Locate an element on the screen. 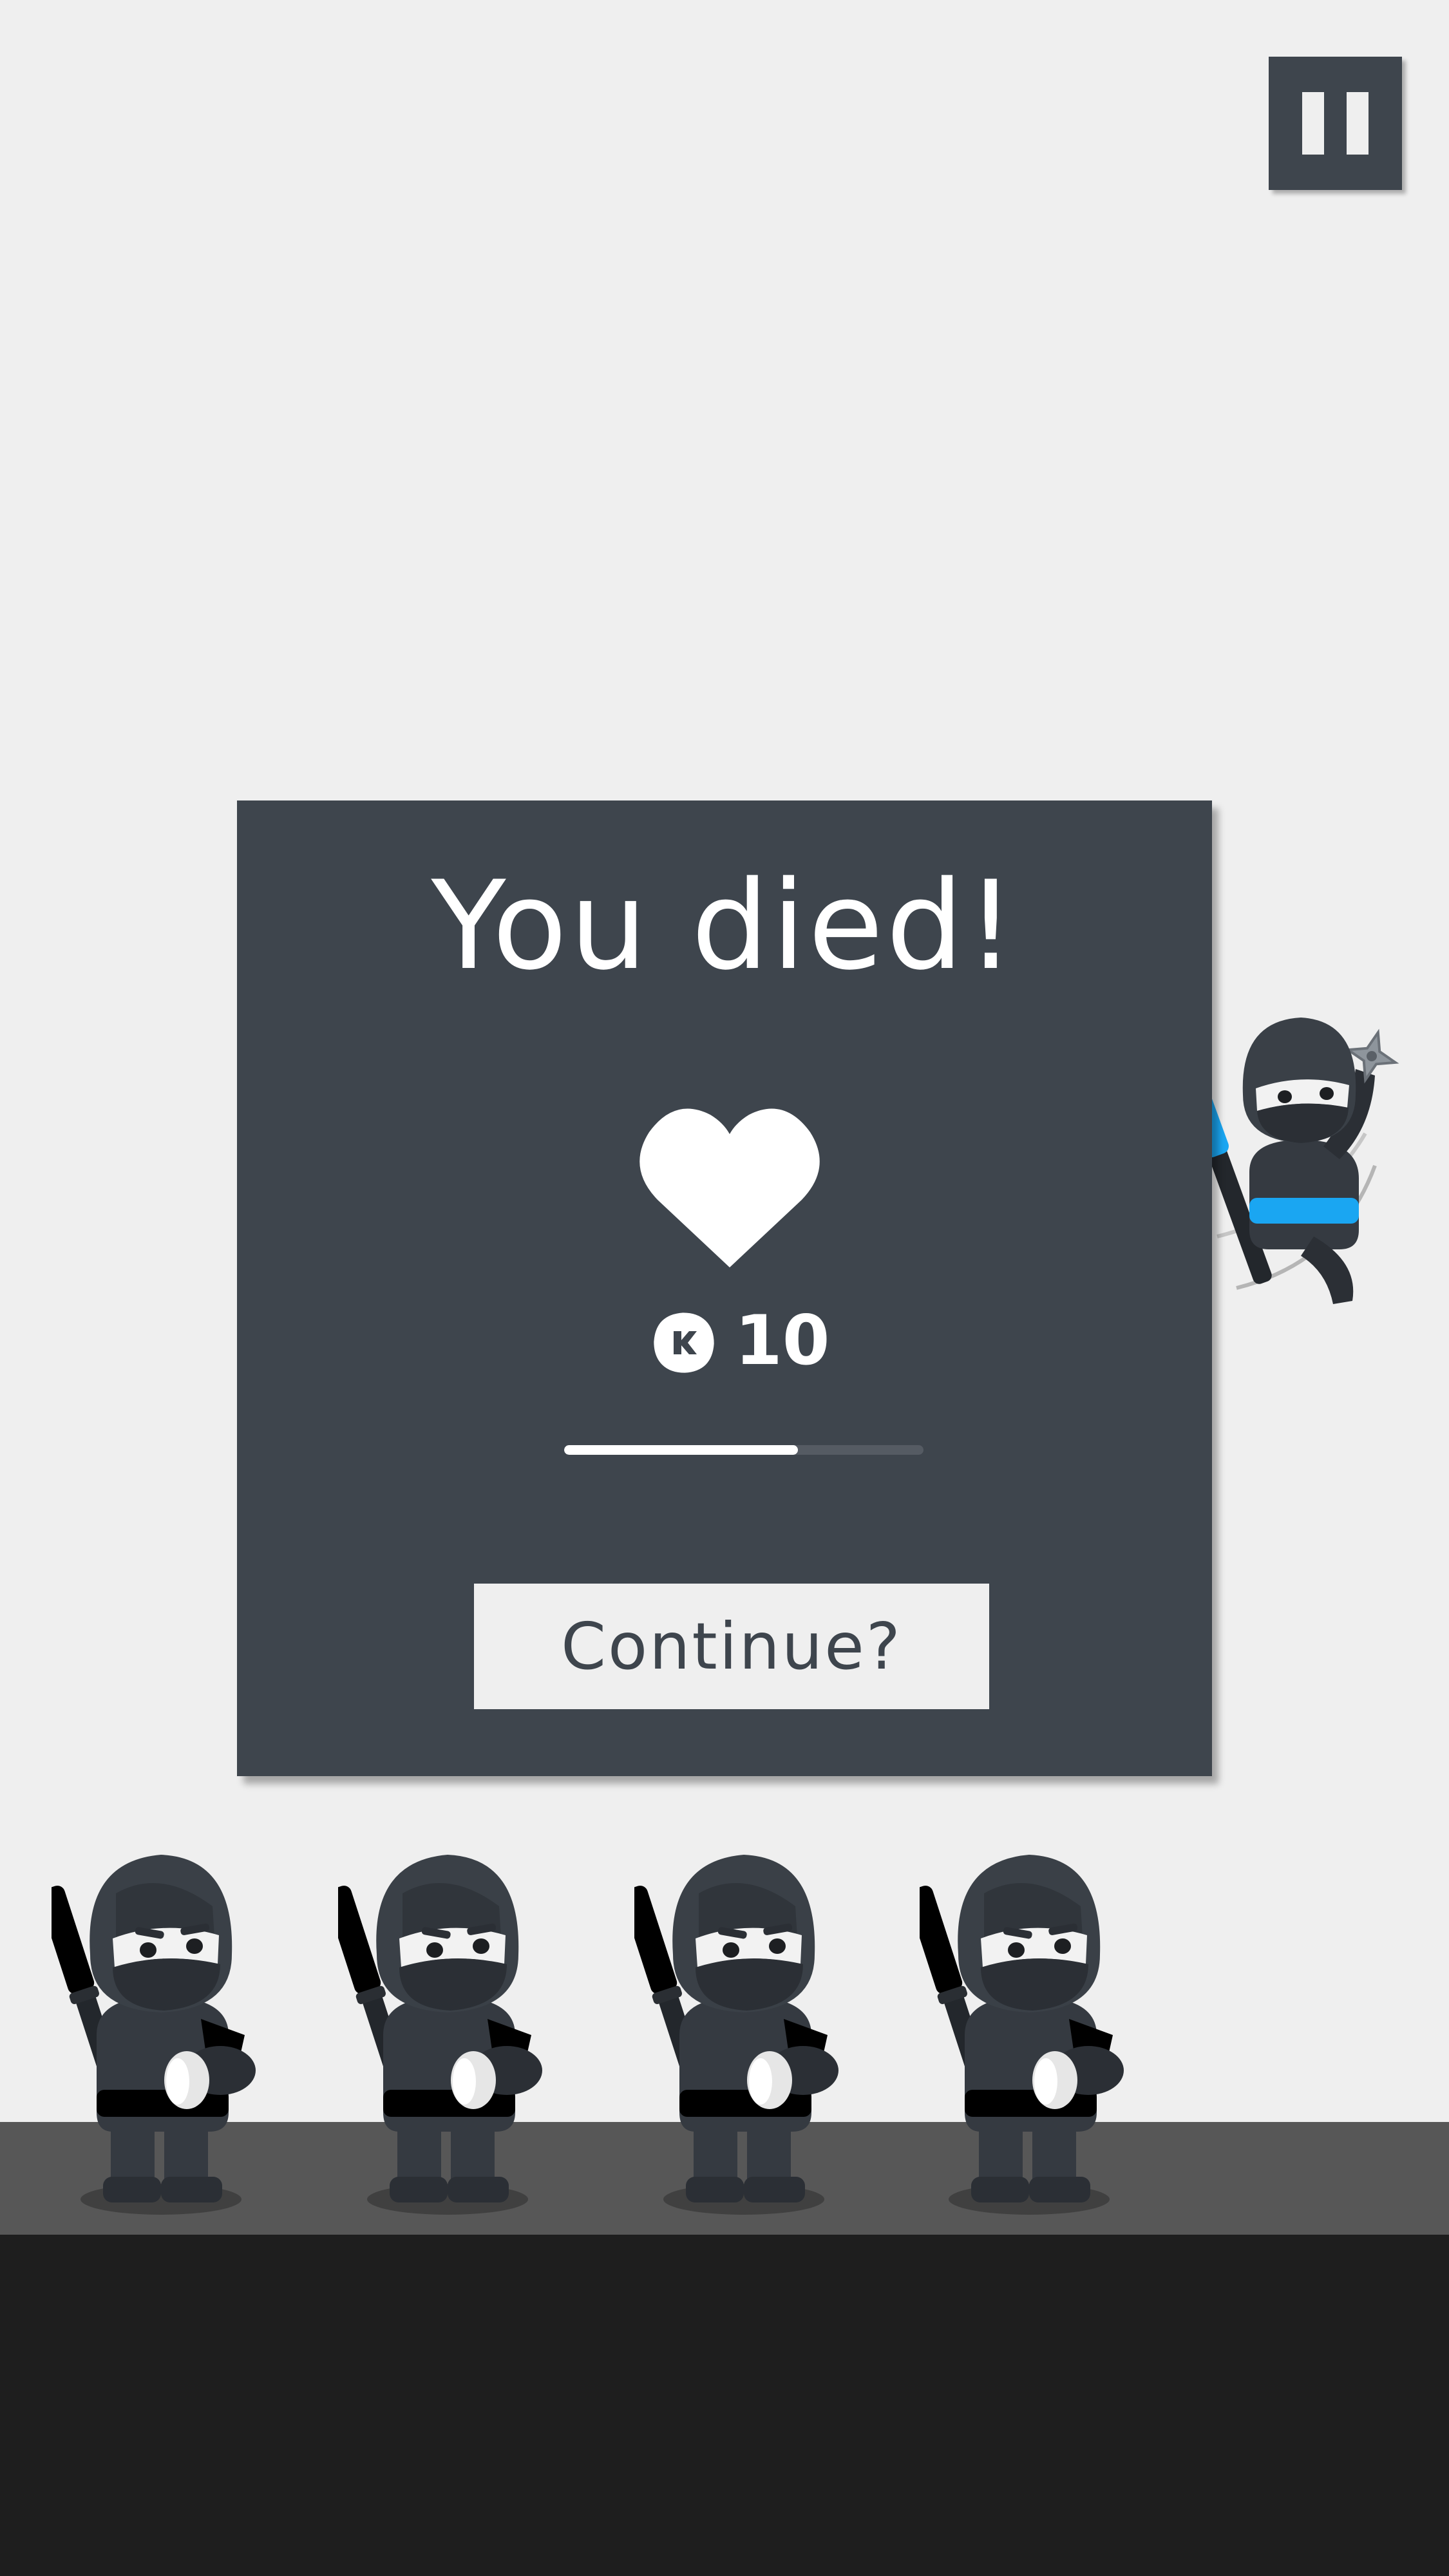 Image resolution: width=1449 pixels, height=2576 pixels. dark-floor is located at coordinates (724, 2405).